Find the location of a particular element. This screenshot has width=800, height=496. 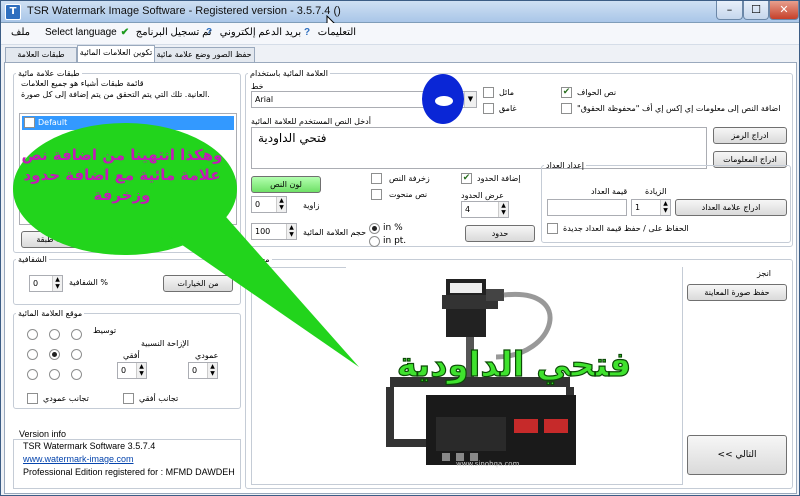

annotation-blob is located at coordinates (443, 99).